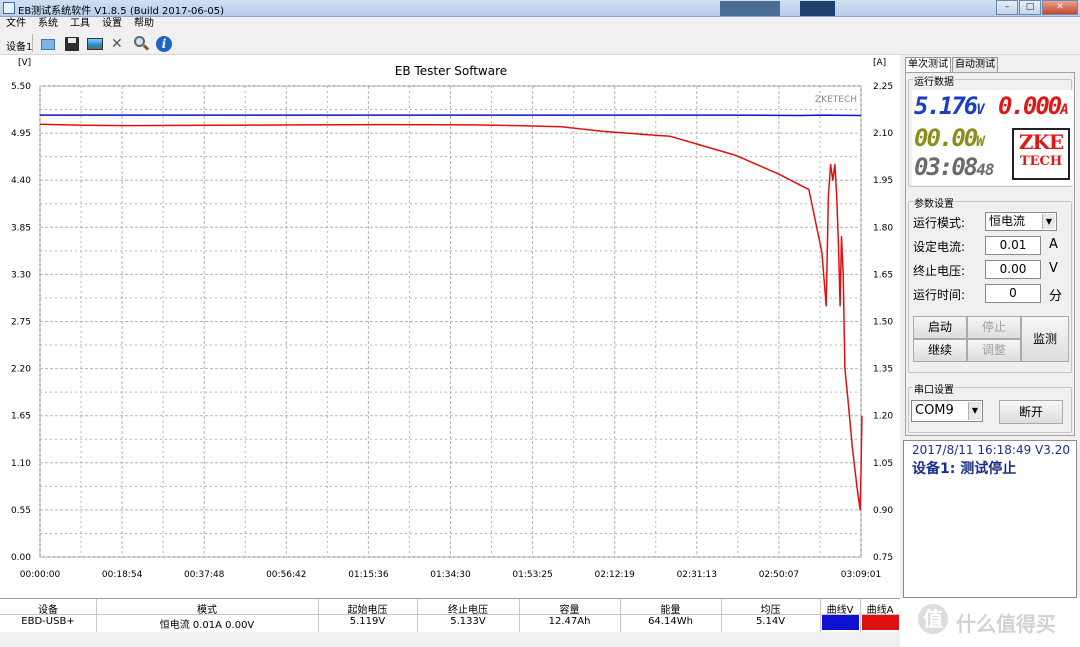 This screenshot has width=1080, height=647. What do you see at coordinates (883, 464) in the screenshot?
I see `y-right-tick-label: 1.05` at bounding box center [883, 464].